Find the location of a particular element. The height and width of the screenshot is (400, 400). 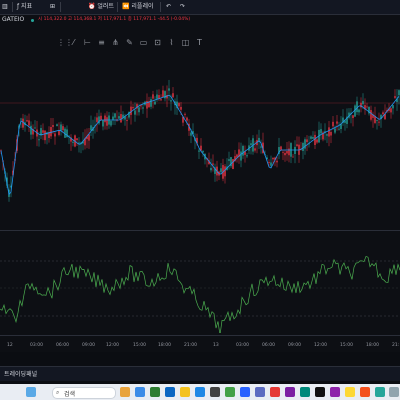

replay-button: ⏪ 리플레이 is located at coordinates (138, 7).